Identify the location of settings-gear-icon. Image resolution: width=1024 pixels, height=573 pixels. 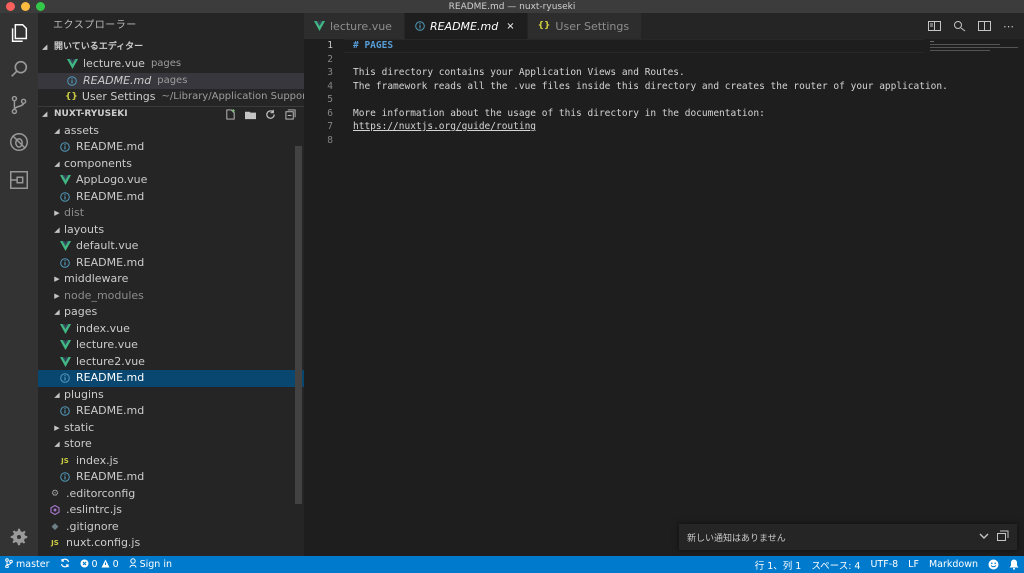
(19, 537).